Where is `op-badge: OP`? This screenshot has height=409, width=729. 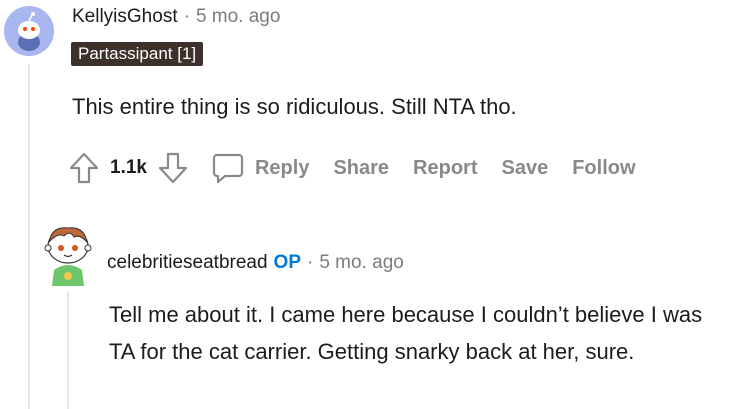
op-badge: OP is located at coordinates (287, 262).